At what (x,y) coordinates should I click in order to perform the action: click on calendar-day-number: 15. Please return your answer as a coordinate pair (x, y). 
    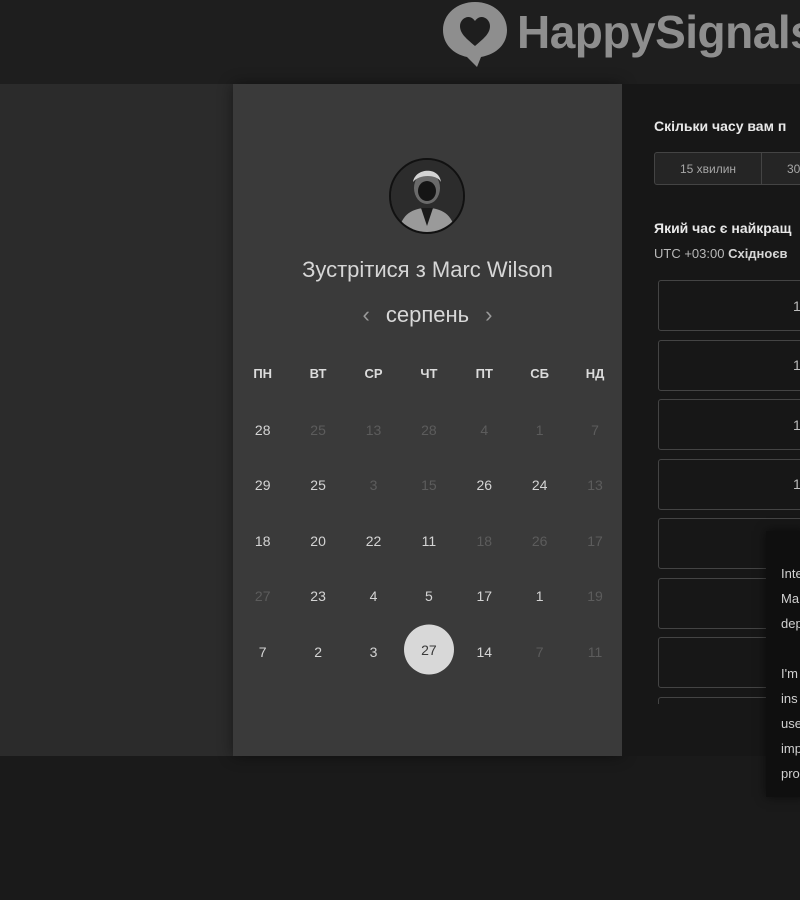
    Looking at the image, I should click on (429, 485).